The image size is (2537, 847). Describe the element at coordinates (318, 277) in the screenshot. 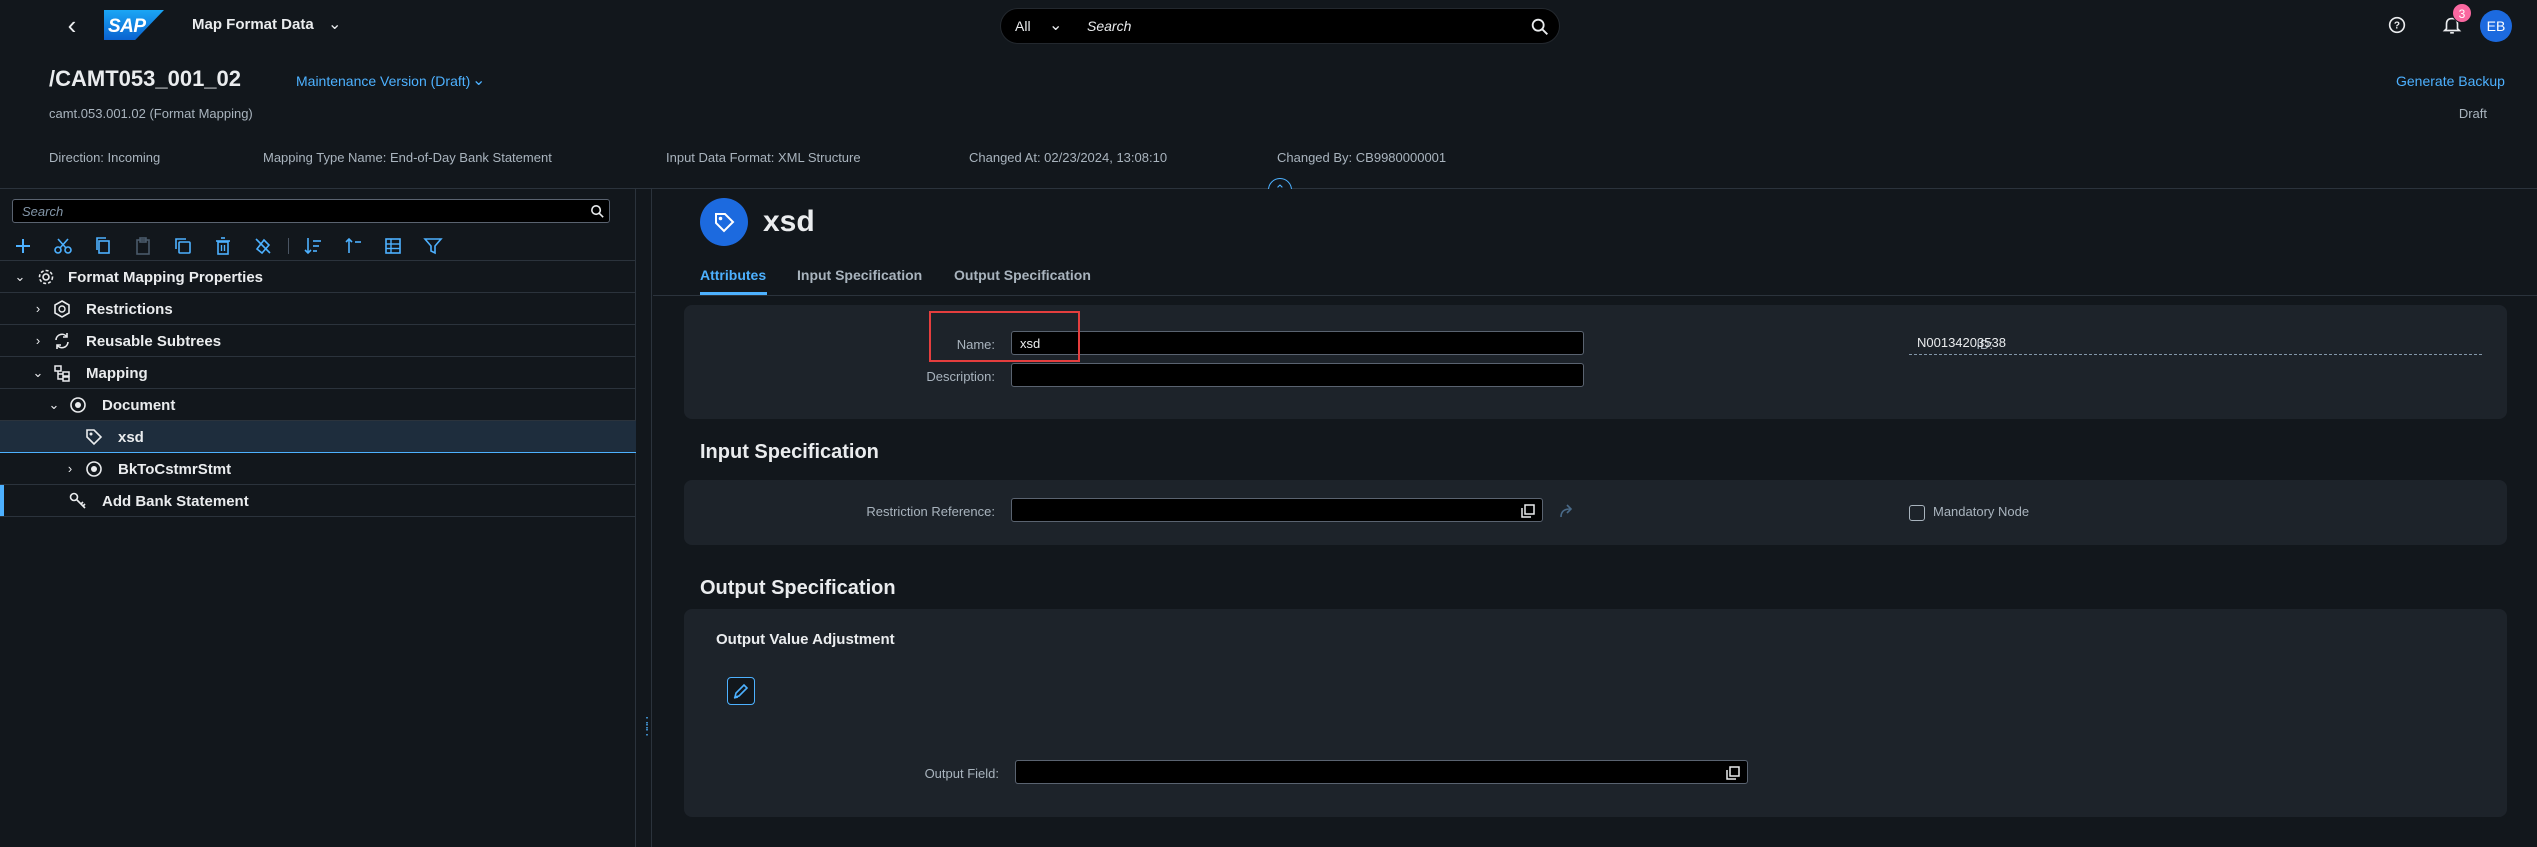

I see `tree-item-format-mapping-properties: ⌄ Format Mapping Properties` at that location.